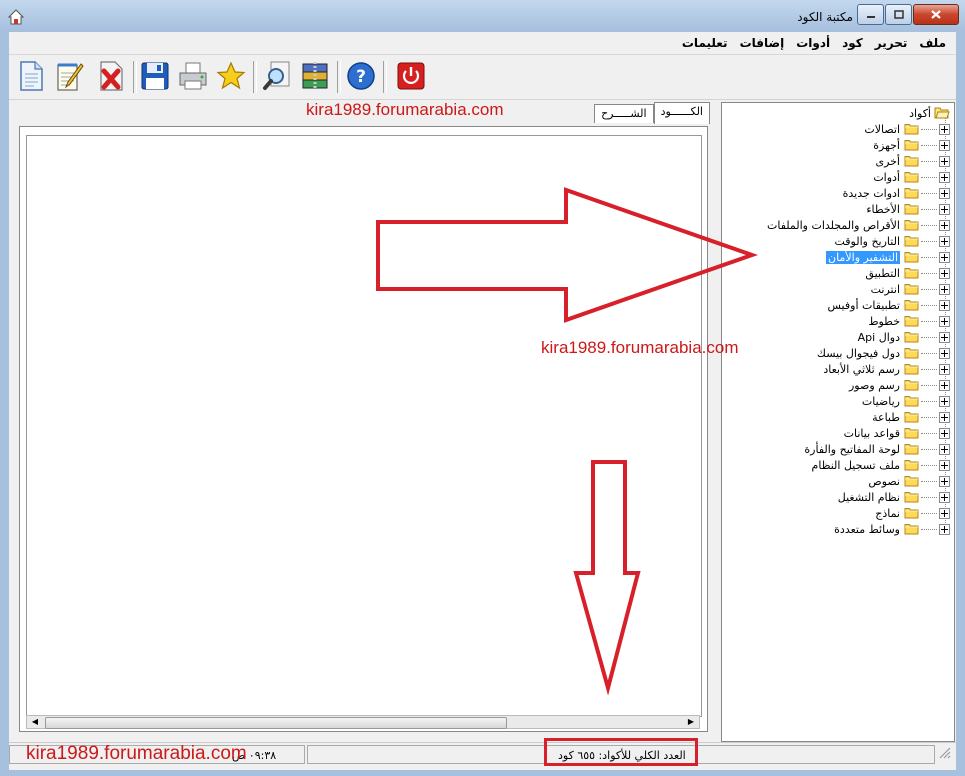 The height and width of the screenshot is (776, 965). Describe the element at coordinates (640, 347) in the screenshot. I see `watermark-middle: kira1989.forumarabia.com` at that location.